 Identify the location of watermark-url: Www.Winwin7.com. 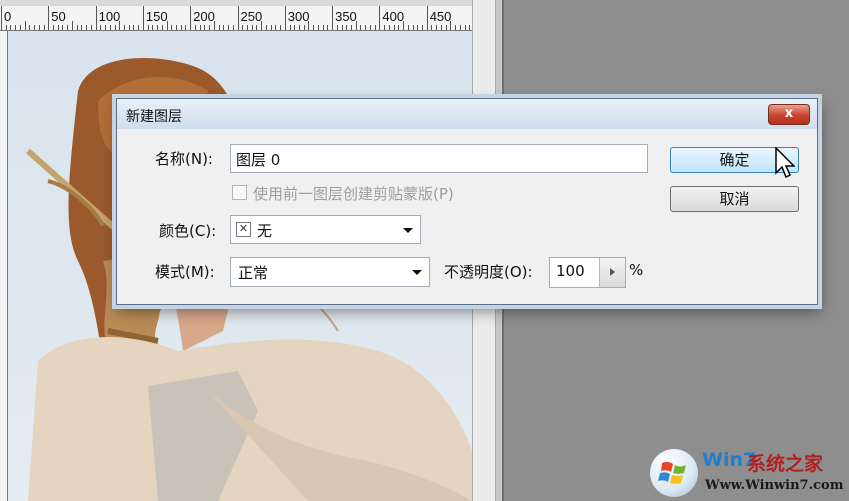
(774, 485).